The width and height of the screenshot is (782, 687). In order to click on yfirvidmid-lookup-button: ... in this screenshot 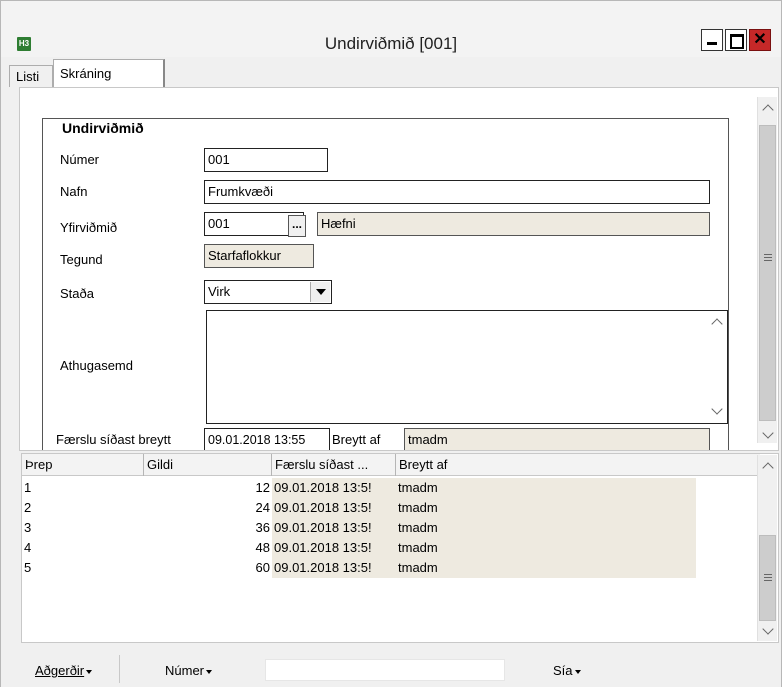, I will do `click(297, 226)`.